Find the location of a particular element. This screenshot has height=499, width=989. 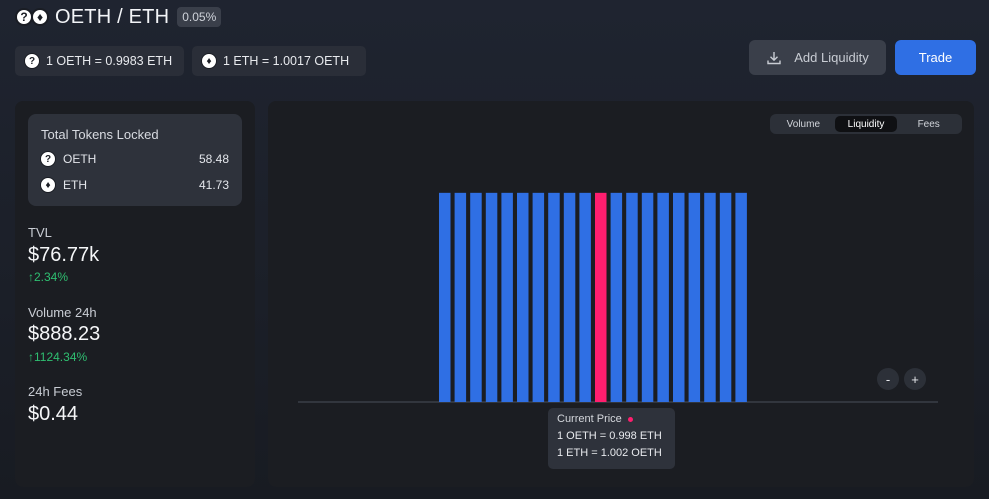

locked-token-row: ♦ ETH 41.73 is located at coordinates (134, 185).